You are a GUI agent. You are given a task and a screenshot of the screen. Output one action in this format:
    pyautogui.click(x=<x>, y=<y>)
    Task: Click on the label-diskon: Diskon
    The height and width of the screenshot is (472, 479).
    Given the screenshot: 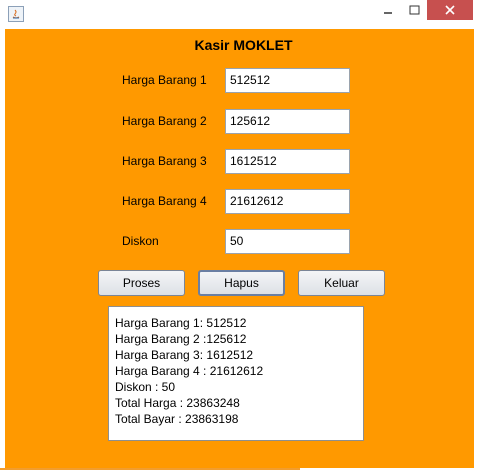 What is the action you would take?
    pyautogui.click(x=140, y=241)
    